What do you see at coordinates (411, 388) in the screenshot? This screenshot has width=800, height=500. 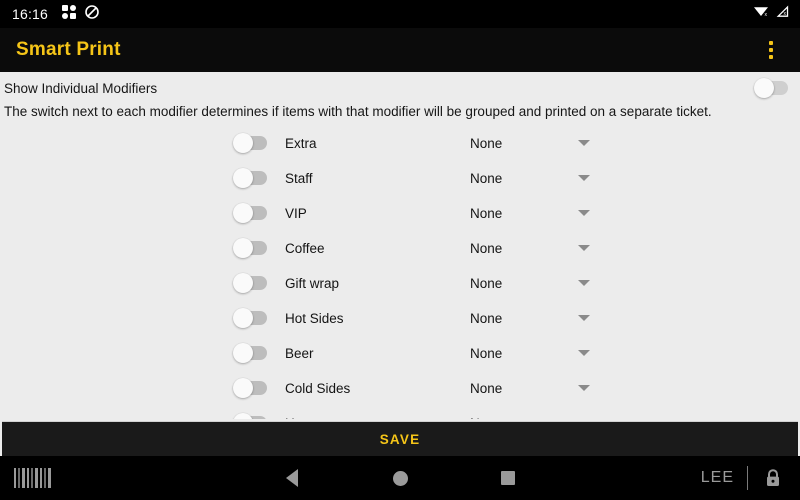 I see `modifier-row: Cold Sides None` at bounding box center [411, 388].